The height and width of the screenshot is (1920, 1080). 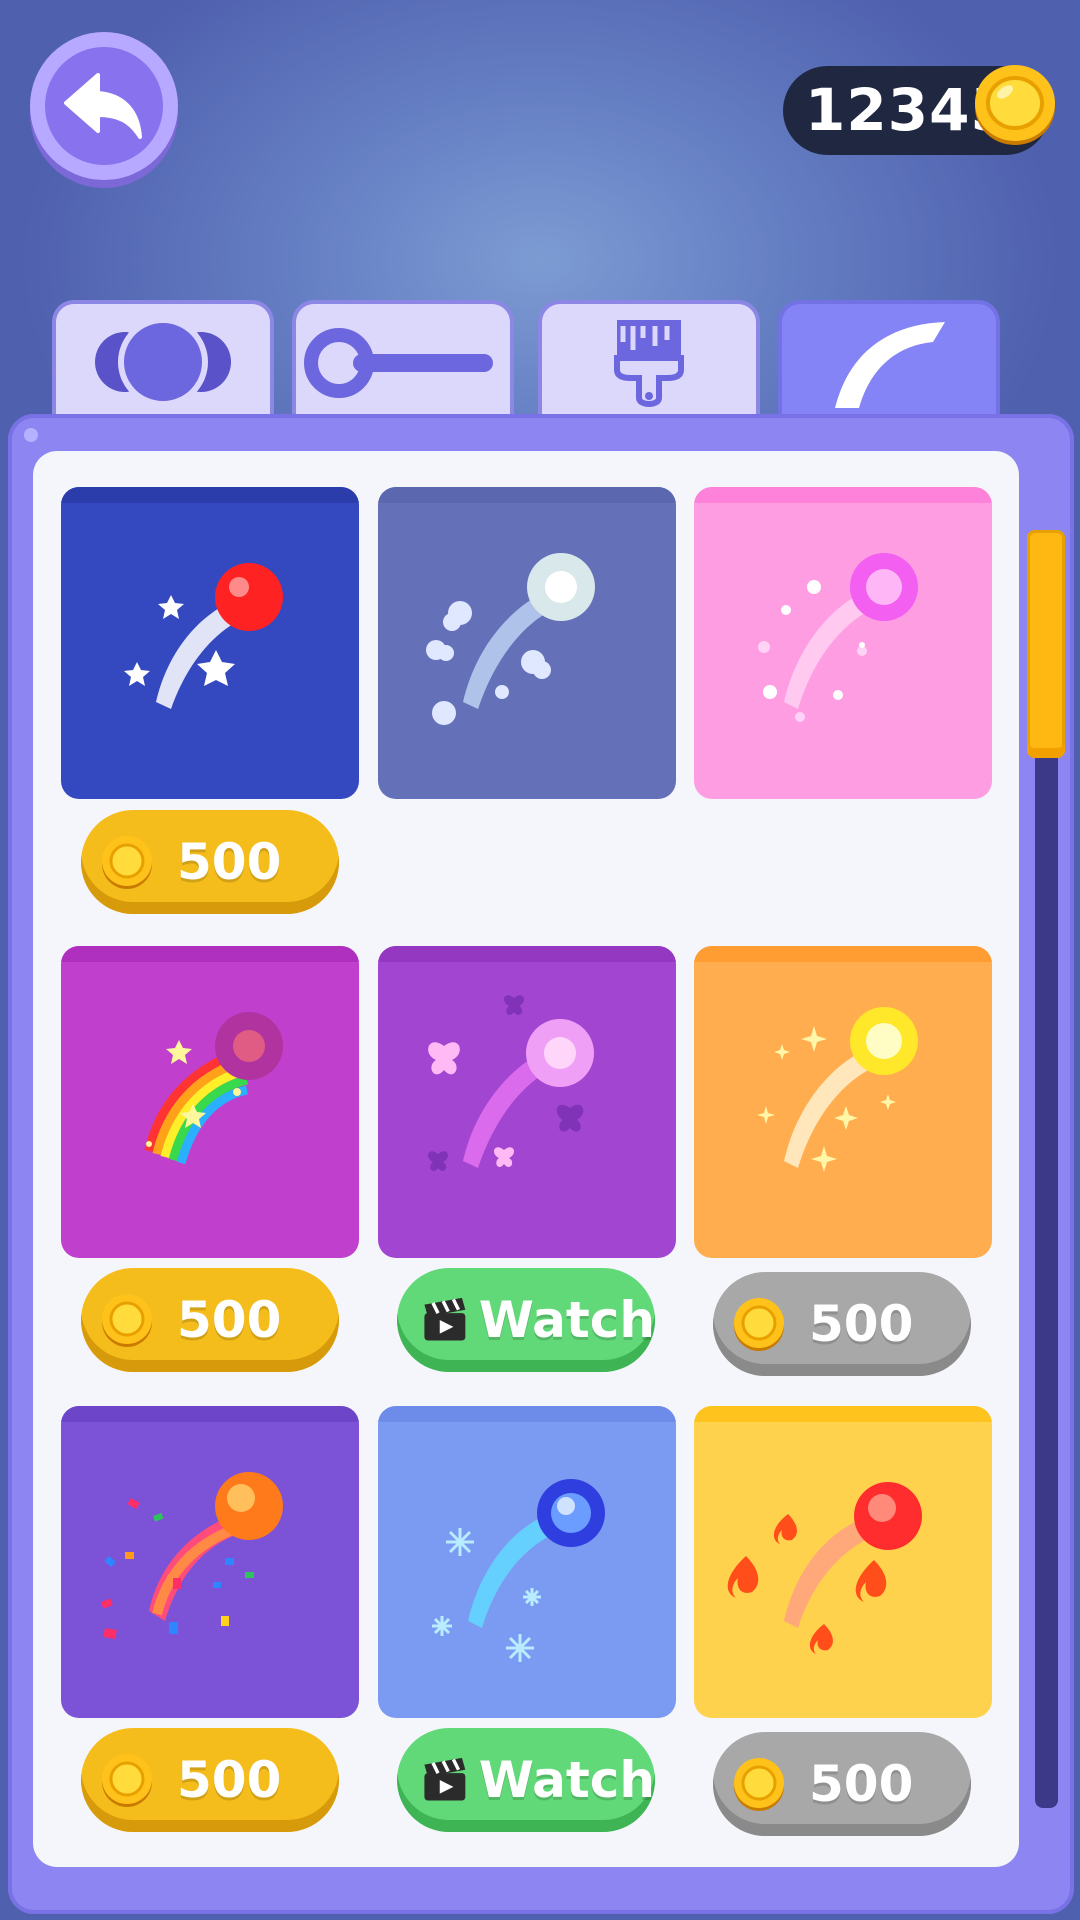 I want to click on confetti-trail-icon, so click(x=191, y=1555).